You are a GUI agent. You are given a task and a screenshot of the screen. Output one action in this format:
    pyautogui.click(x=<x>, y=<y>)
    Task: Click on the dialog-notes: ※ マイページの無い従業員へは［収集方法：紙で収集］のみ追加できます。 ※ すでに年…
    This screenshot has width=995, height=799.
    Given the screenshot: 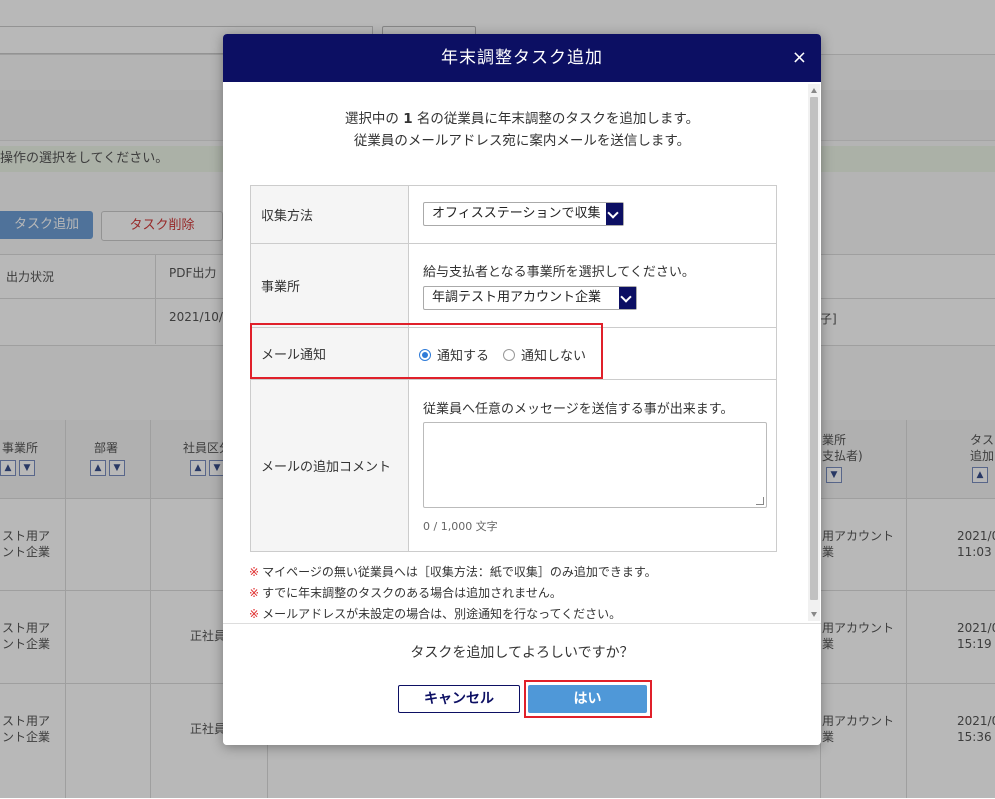 What is the action you would take?
    pyautogui.click(x=524, y=592)
    